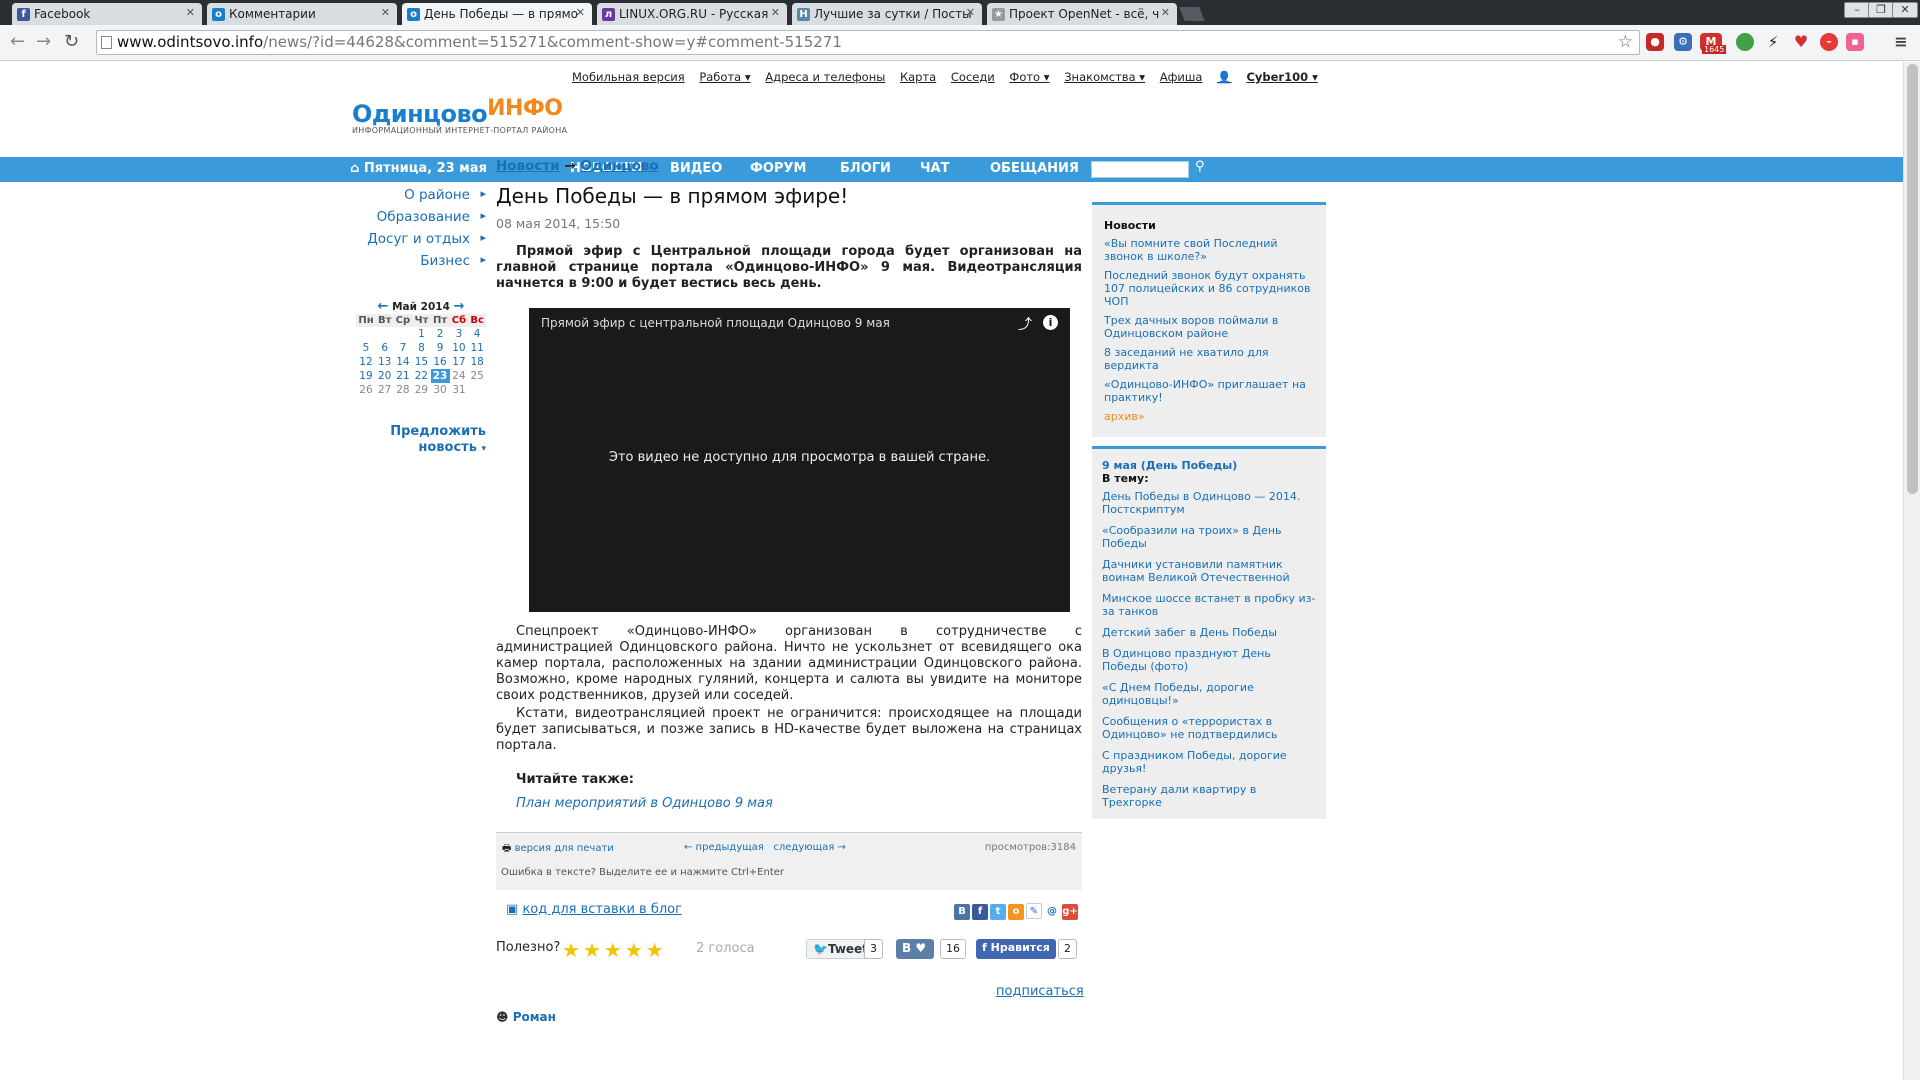 This screenshot has width=1920, height=1080. Describe the element at coordinates (71, 41) in the screenshot. I see `reload-icon: ↻` at that location.